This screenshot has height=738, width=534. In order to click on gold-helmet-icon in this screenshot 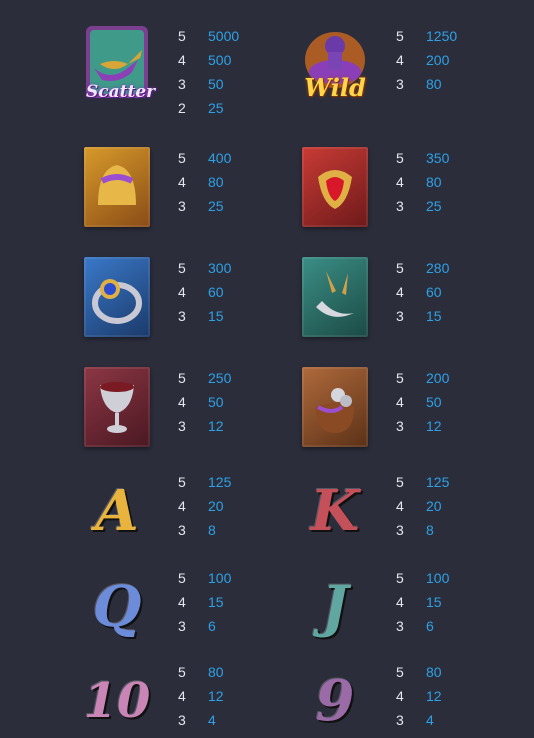, I will do `click(117, 187)`.